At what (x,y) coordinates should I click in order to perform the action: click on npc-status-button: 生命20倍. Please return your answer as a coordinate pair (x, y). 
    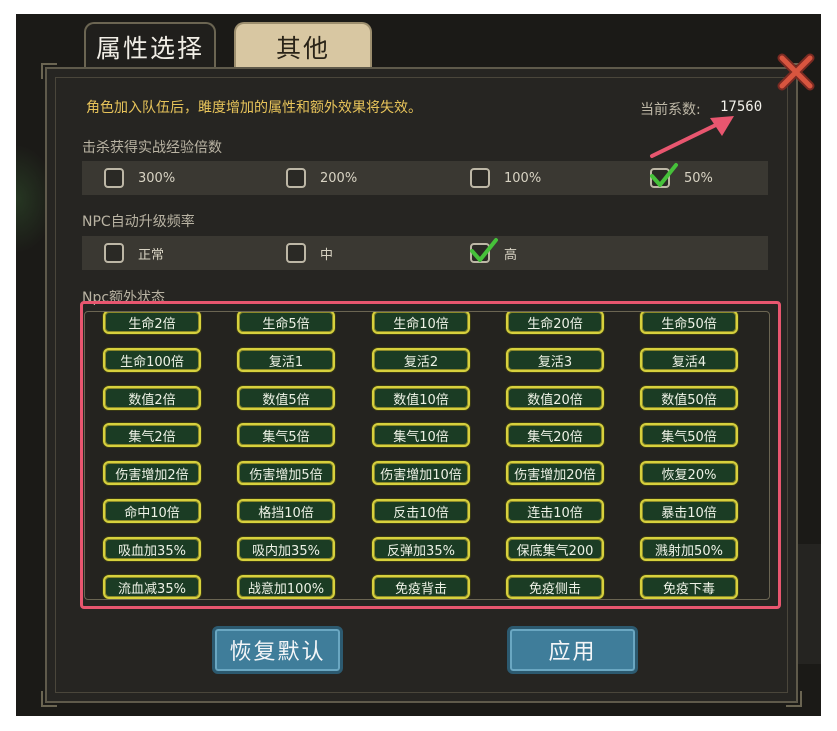
    Looking at the image, I should click on (555, 323).